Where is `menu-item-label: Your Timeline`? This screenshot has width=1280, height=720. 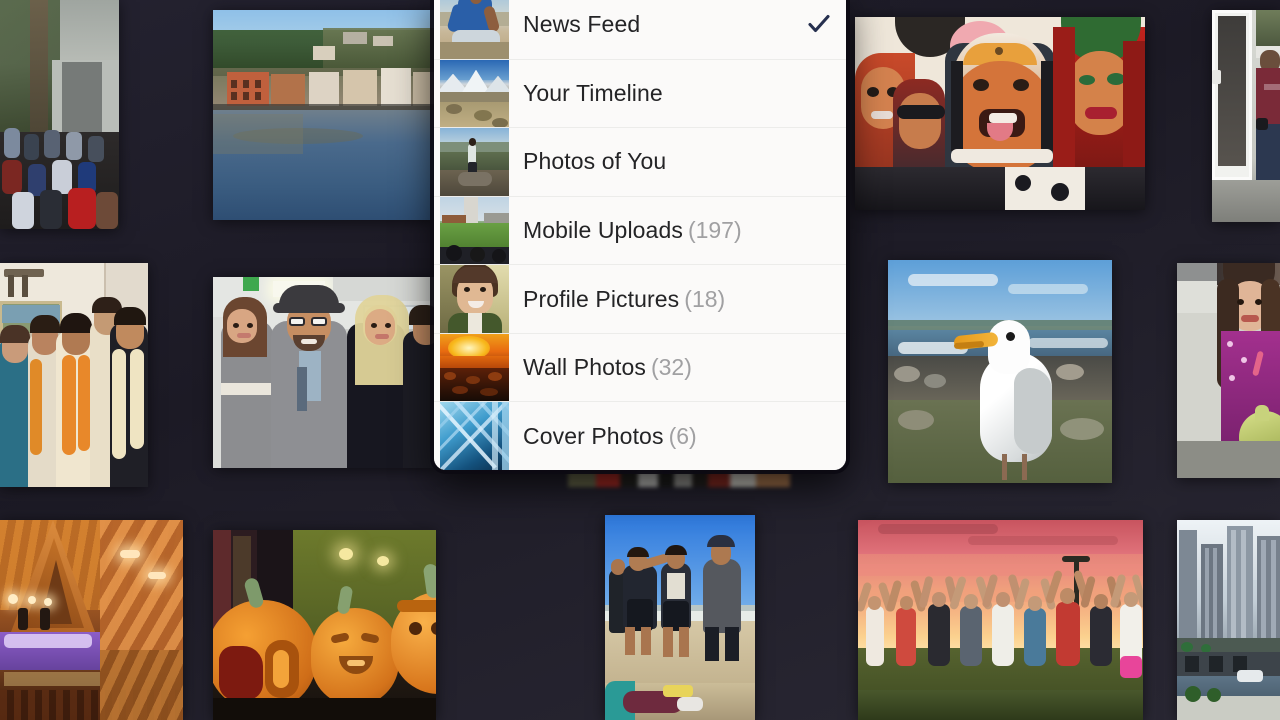
menu-item-label: Your Timeline is located at coordinates (593, 92).